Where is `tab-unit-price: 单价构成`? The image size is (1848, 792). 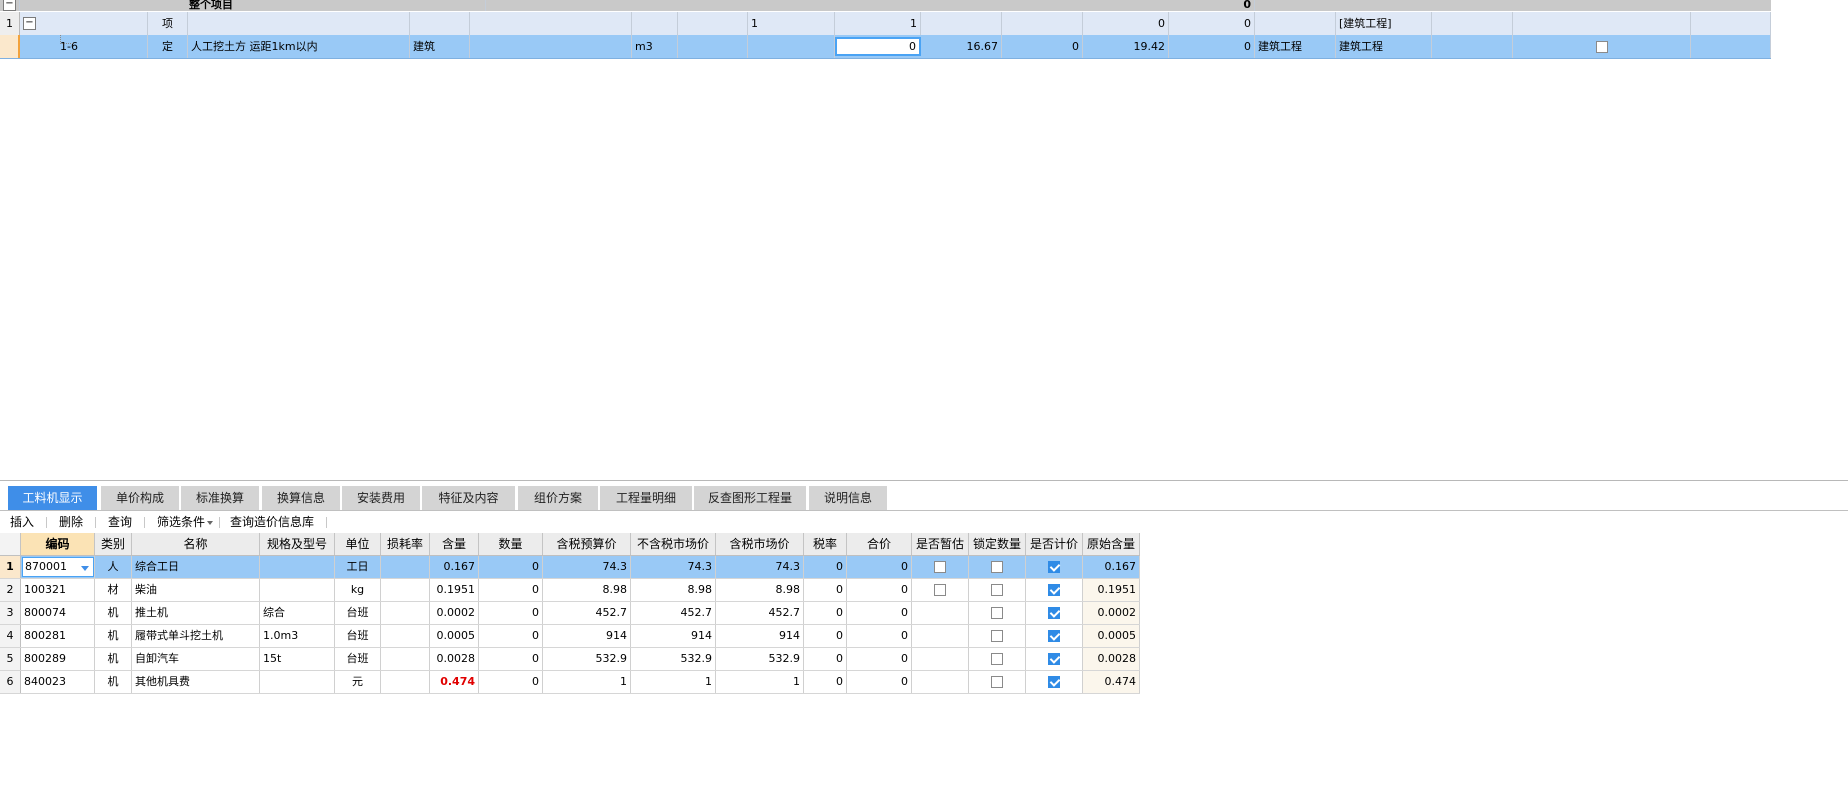
tab-unit-price: 单价构成 is located at coordinates (140, 498).